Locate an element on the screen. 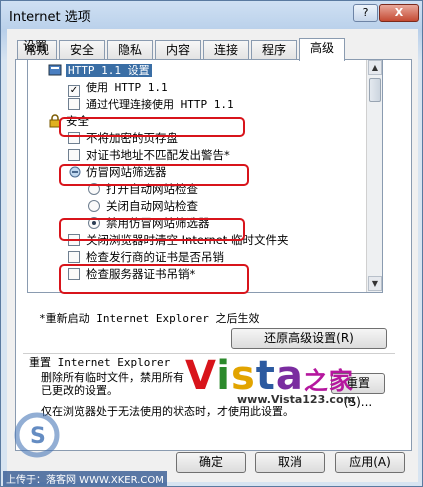 This screenshot has width=423, height=487. ok-button: 确定 is located at coordinates (211, 462).